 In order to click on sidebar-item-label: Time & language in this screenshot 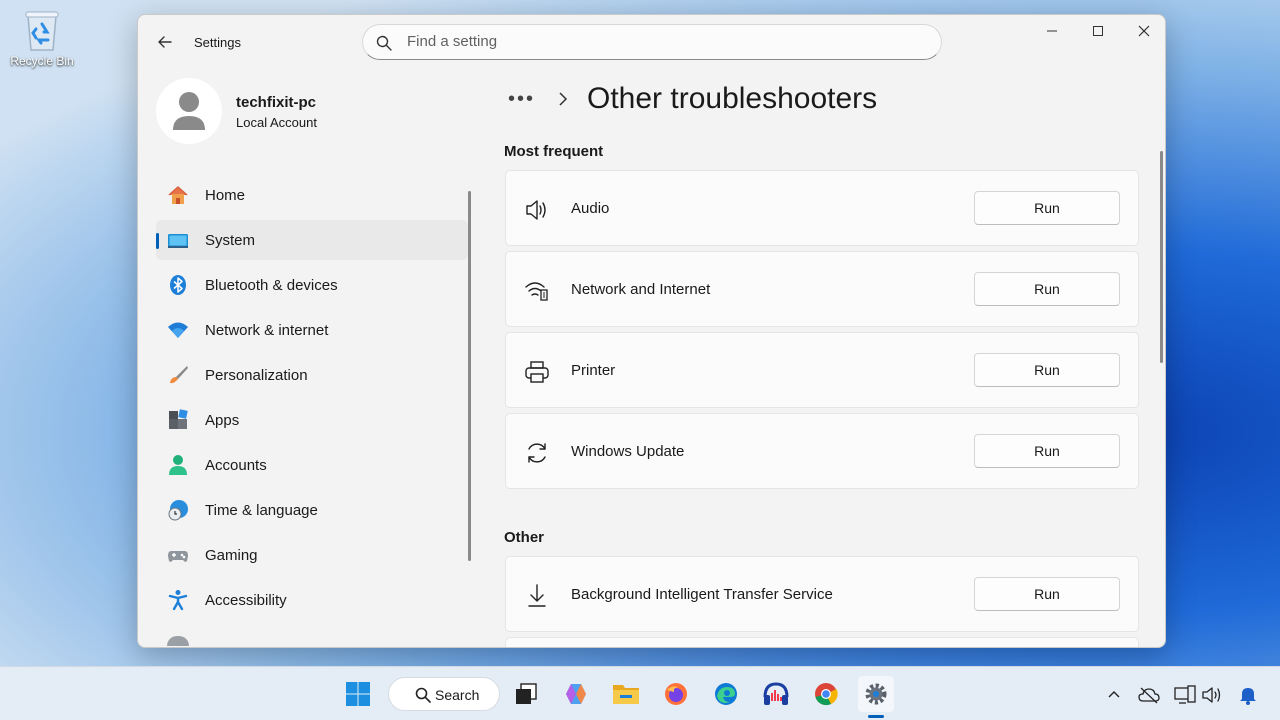, I will do `click(261, 510)`.